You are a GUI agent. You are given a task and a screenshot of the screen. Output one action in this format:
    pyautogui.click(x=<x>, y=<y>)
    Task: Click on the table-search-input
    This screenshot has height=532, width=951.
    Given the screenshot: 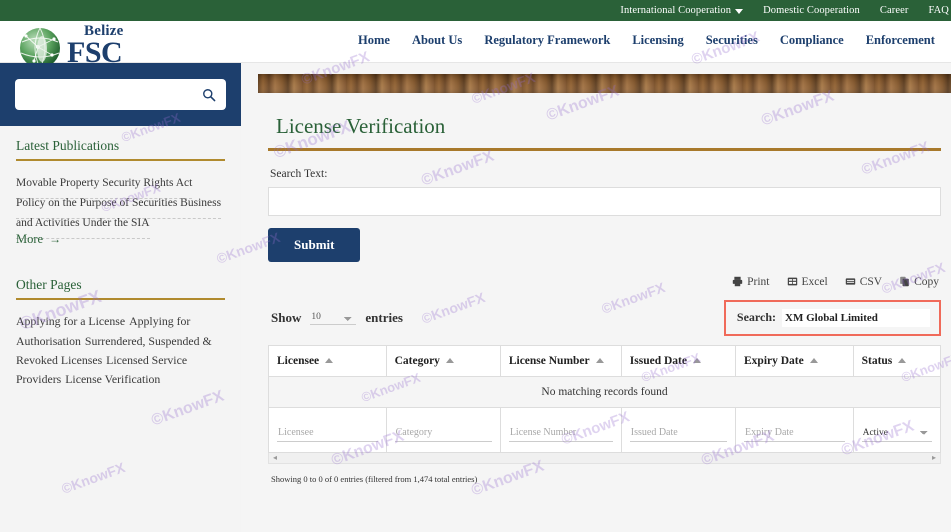 What is the action you would take?
    pyautogui.click(x=856, y=317)
    